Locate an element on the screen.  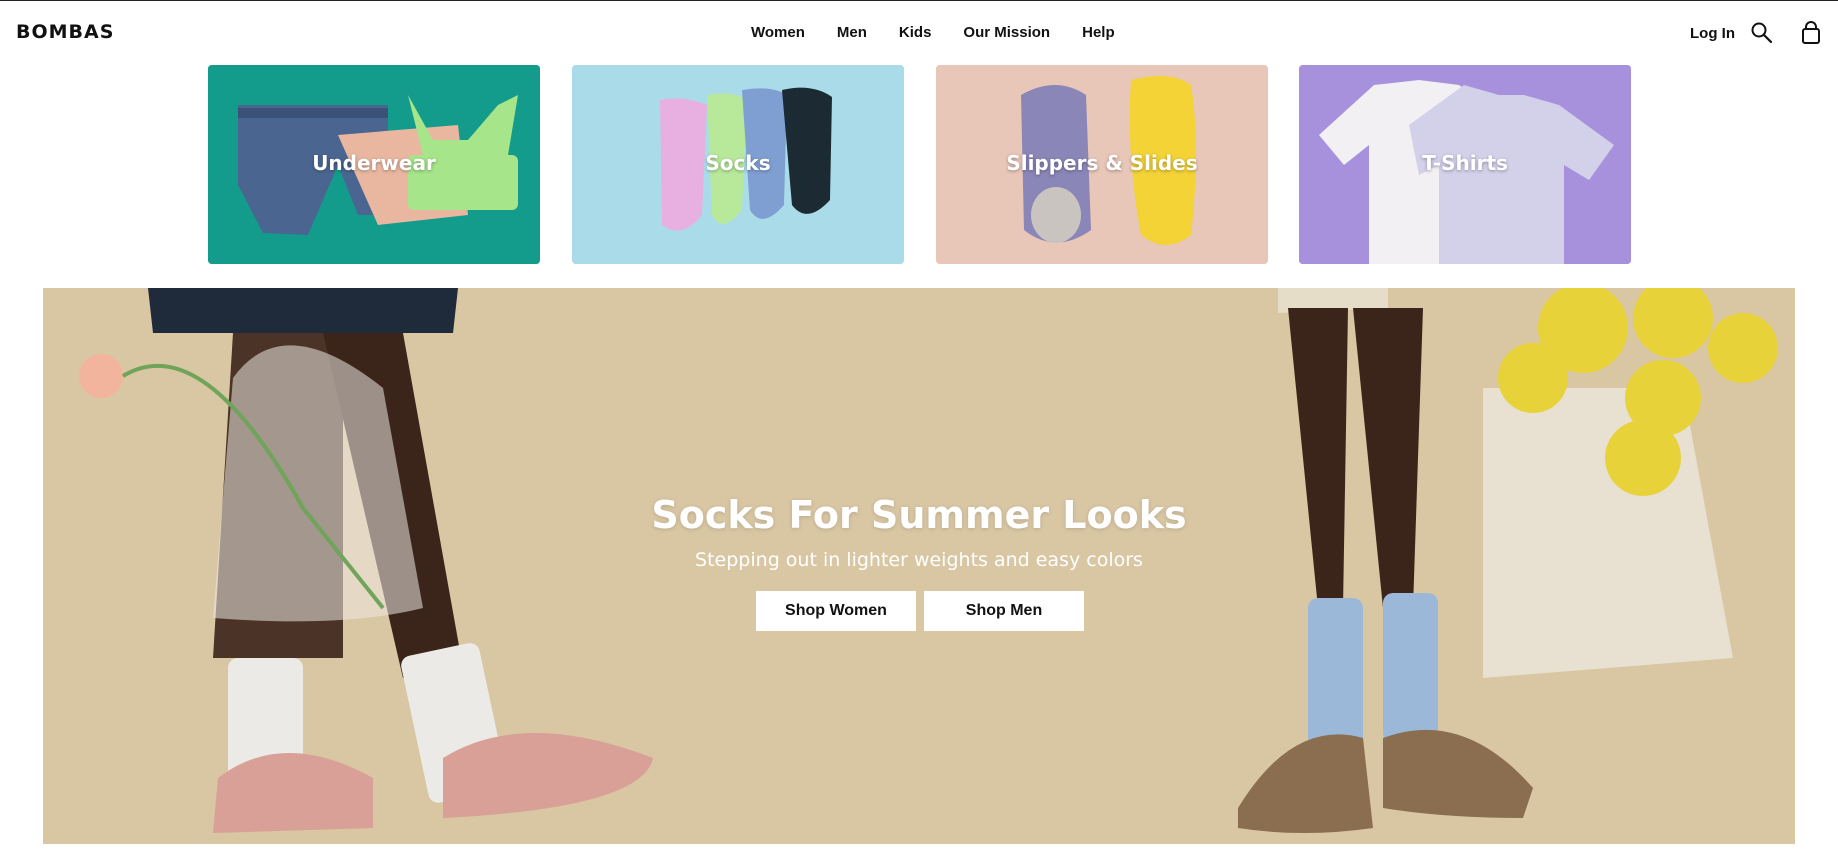
tile-label-underwear: Underwear is located at coordinates (374, 163).